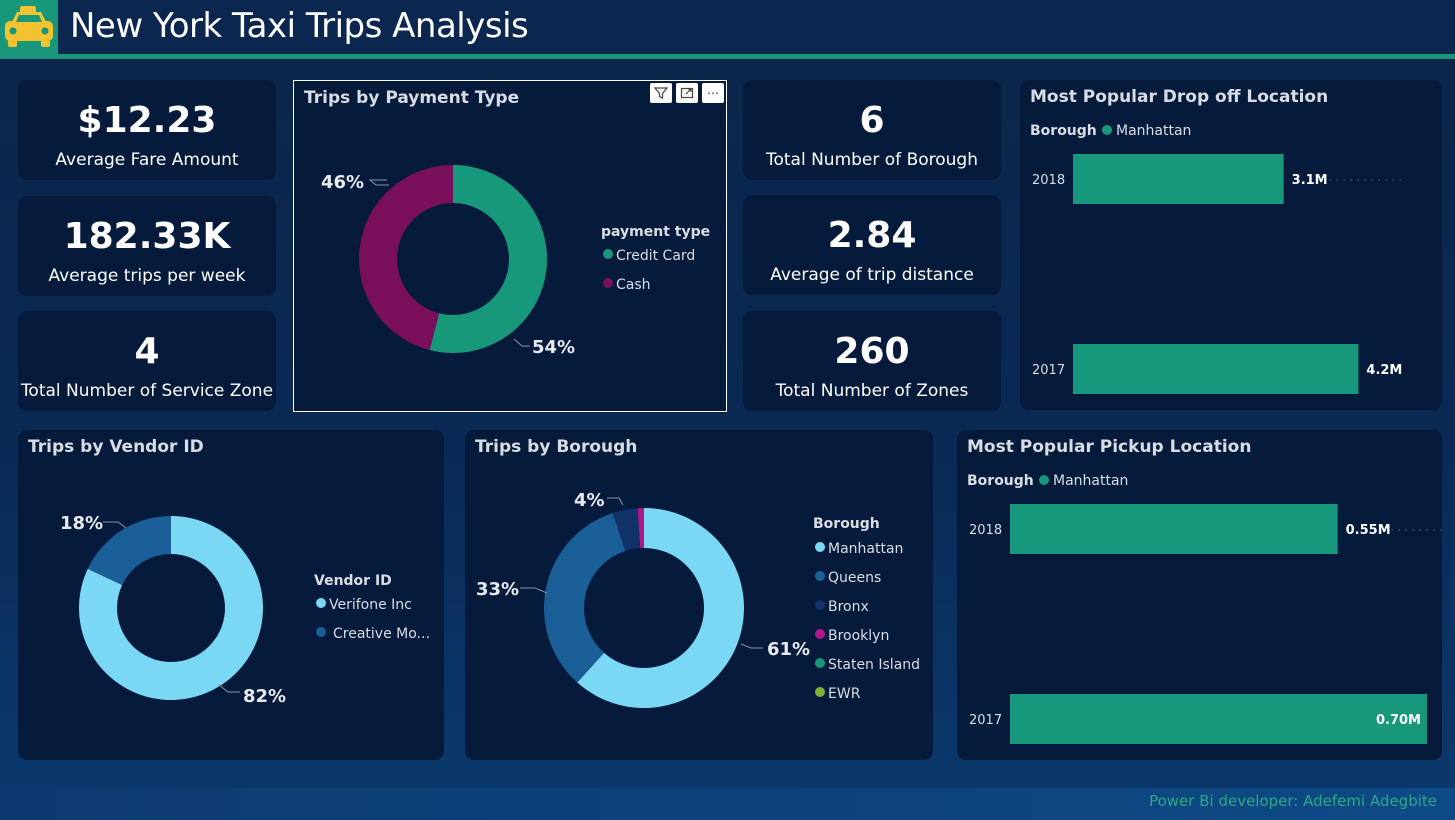  I want to click on kpi-card-avg-distance: 2.84 Average of trip distance, so click(872, 245).